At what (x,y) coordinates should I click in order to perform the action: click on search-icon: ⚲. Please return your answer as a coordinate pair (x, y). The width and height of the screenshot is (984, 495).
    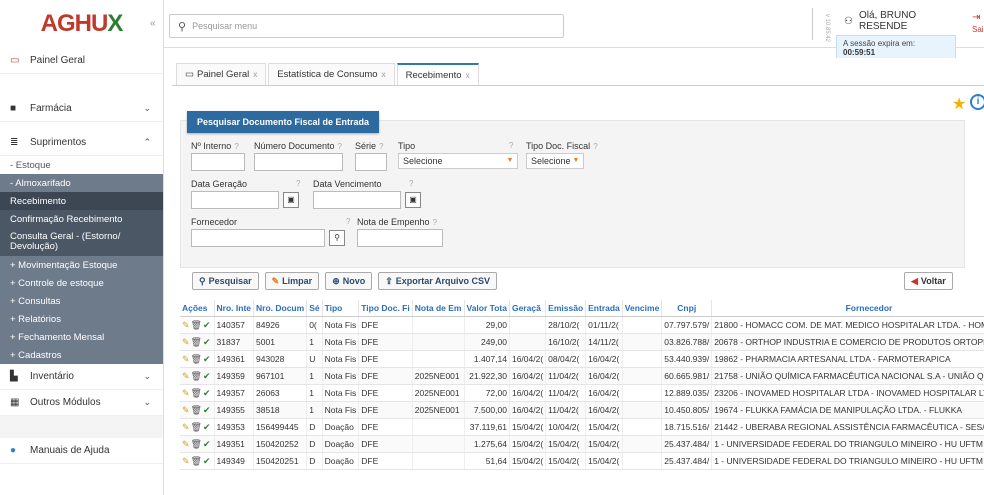
    Looking at the image, I should click on (337, 238).